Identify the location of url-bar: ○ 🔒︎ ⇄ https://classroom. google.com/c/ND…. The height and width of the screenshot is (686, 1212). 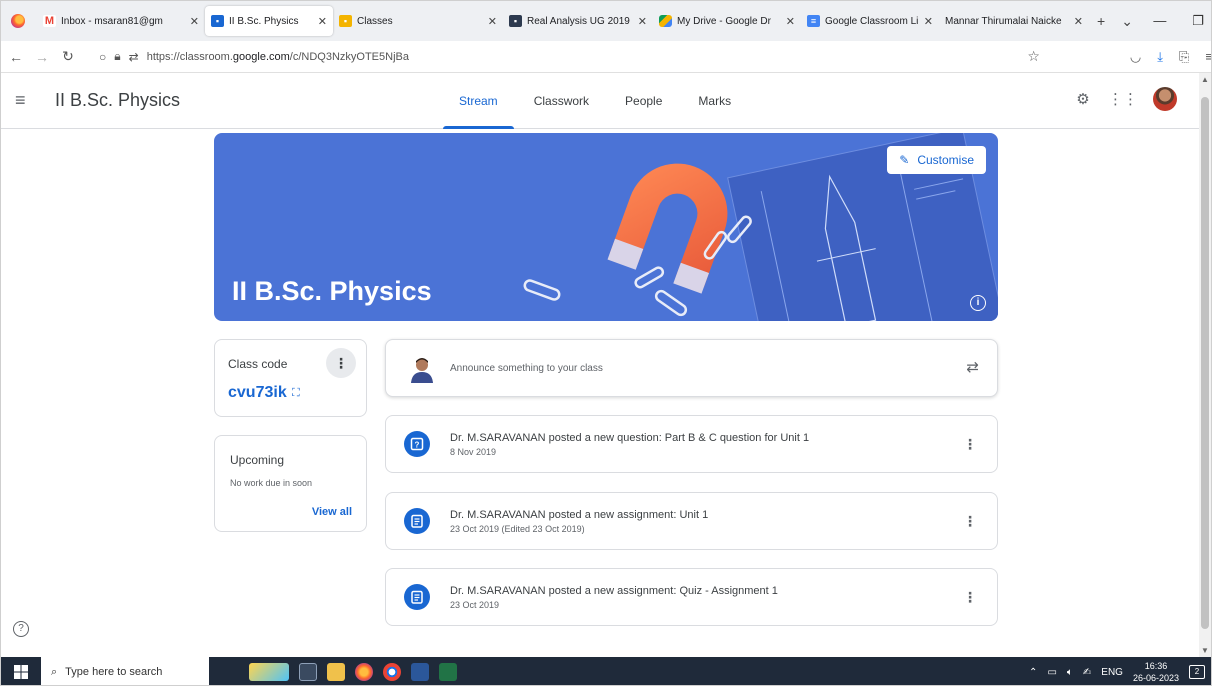
(509, 57).